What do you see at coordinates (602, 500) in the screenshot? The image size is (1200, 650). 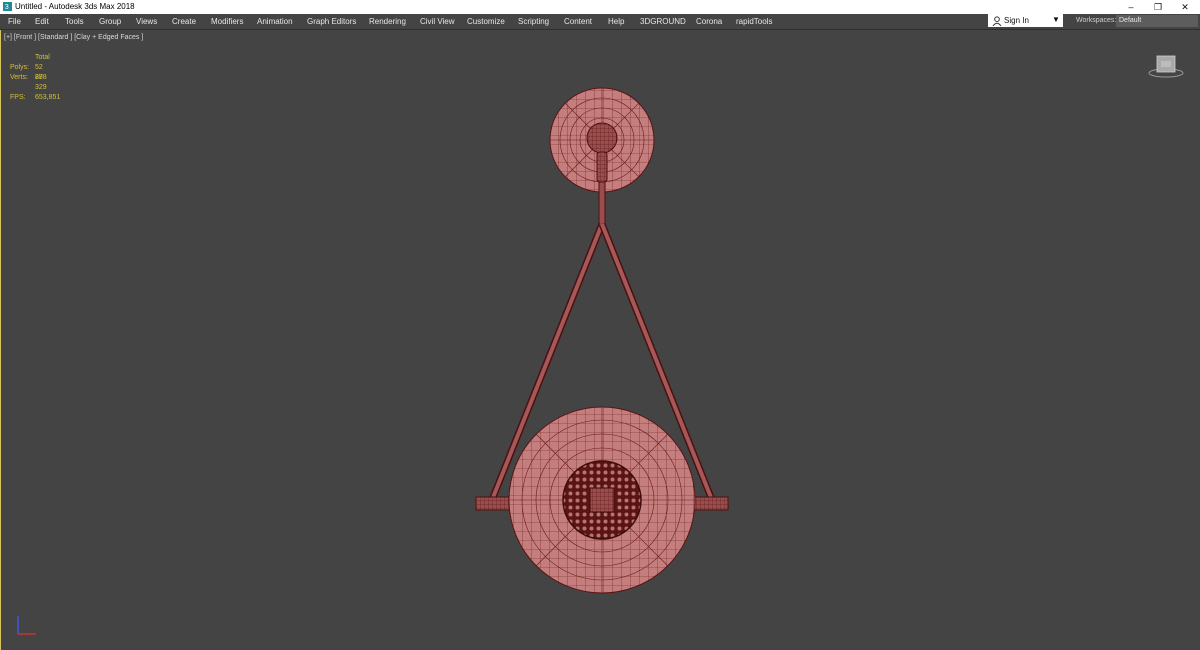 I see `bottom-disc` at bounding box center [602, 500].